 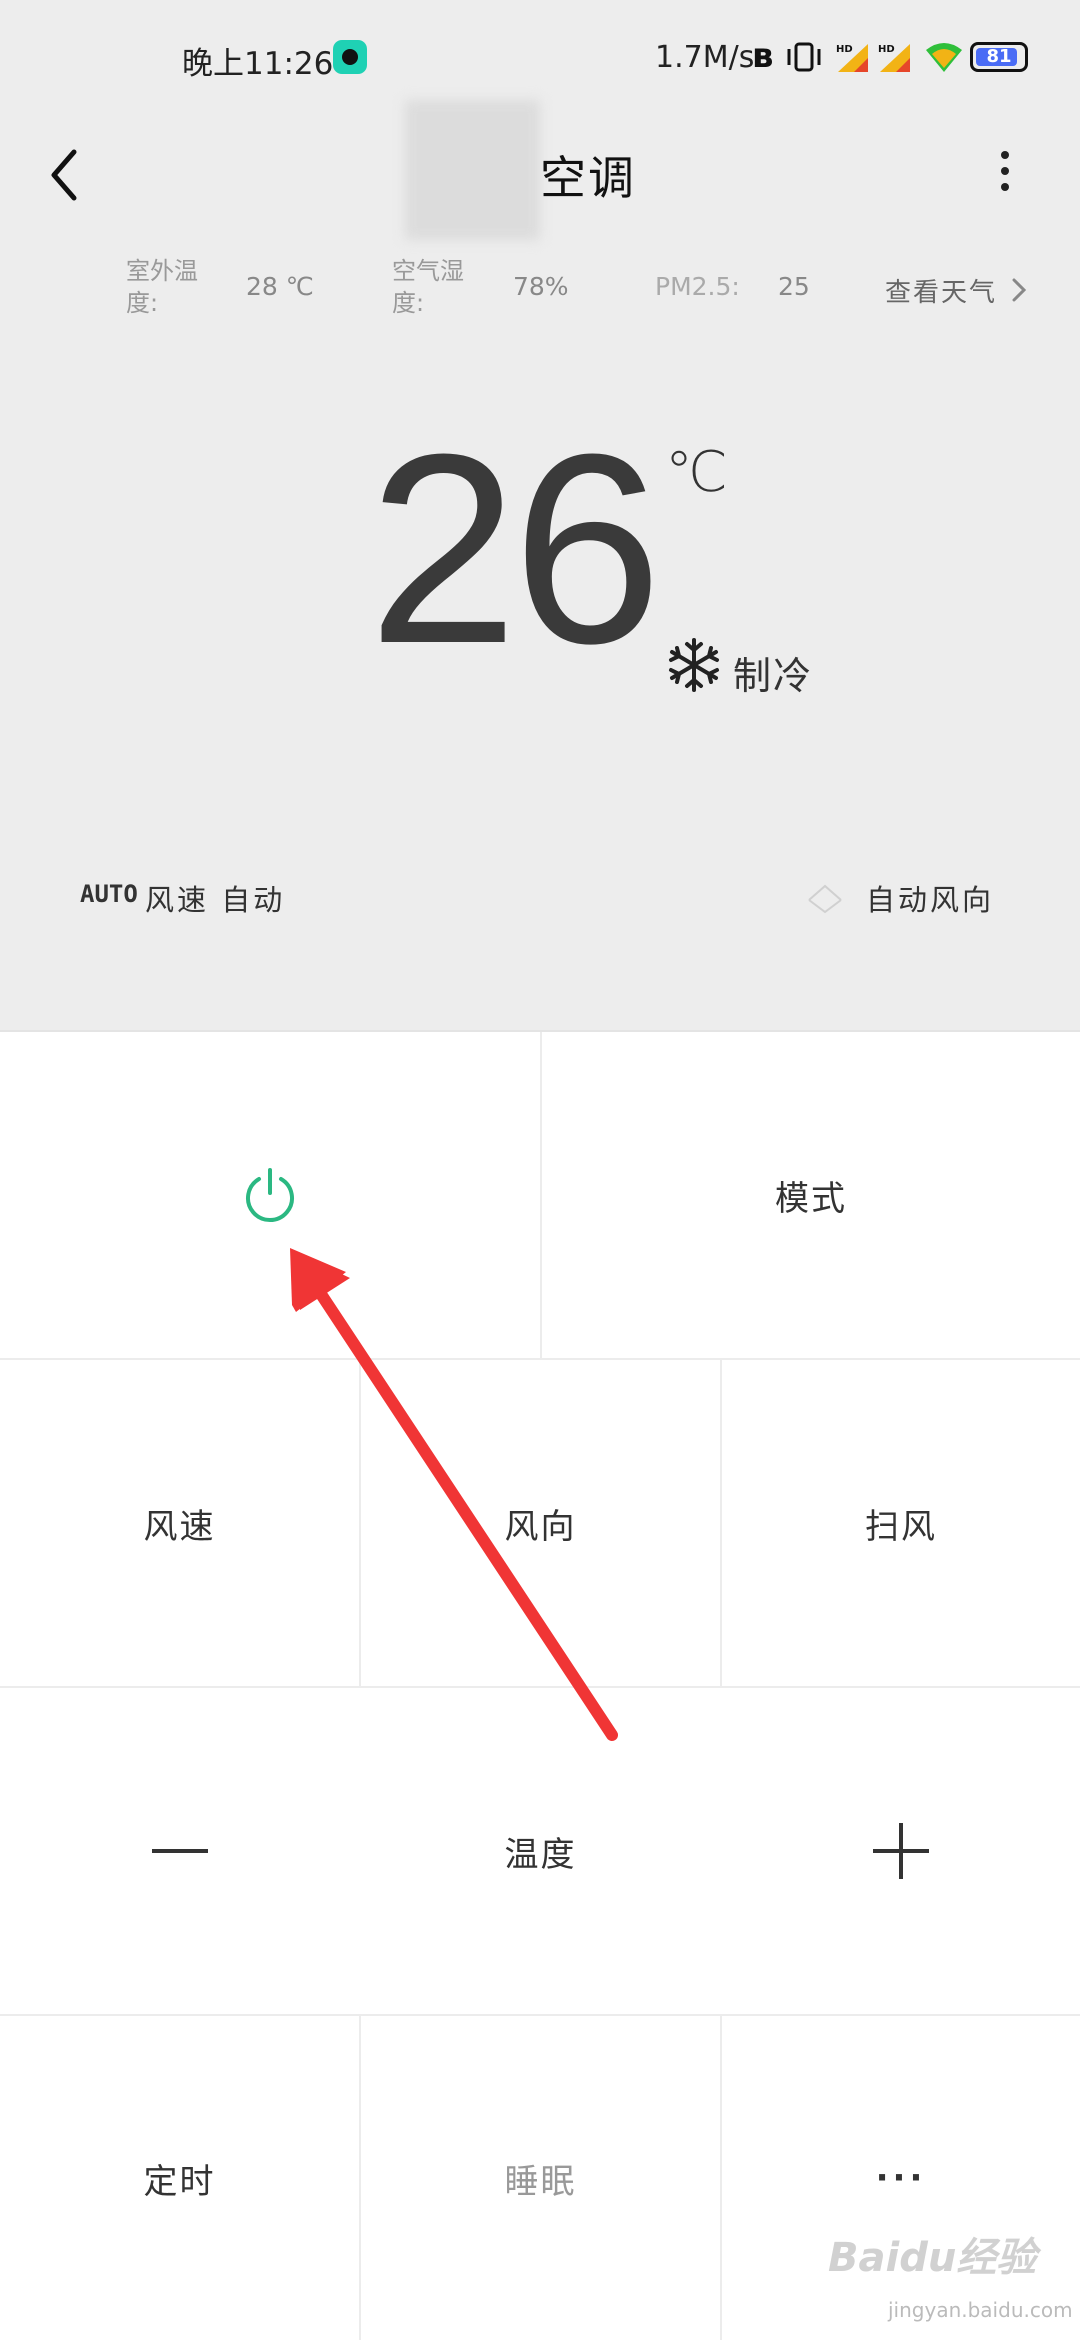 What do you see at coordinates (944, 57) in the screenshot?
I see `wifi-icon` at bounding box center [944, 57].